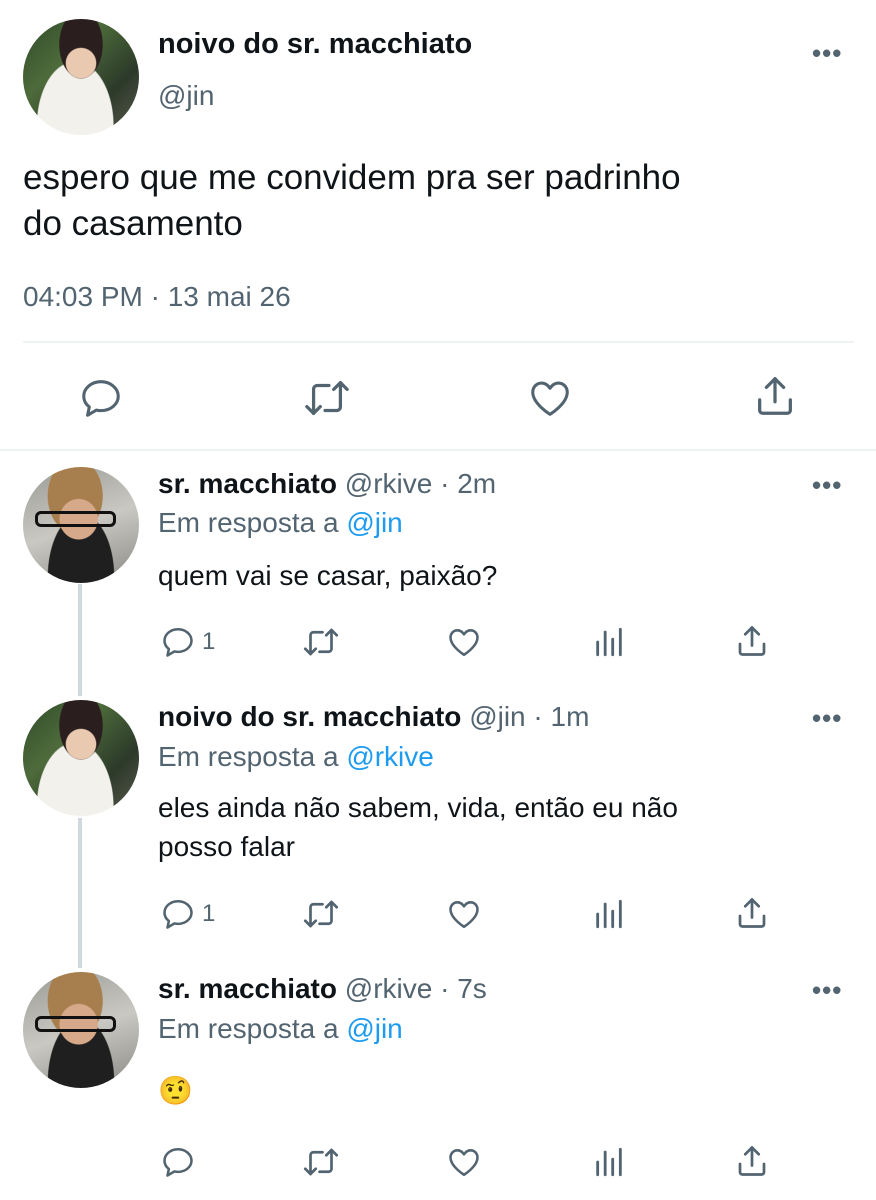 This screenshot has width=876, height=1200. What do you see at coordinates (157, 297) in the screenshot?
I see `timestamp: 04:03 PM · 13 mai 26` at bounding box center [157, 297].